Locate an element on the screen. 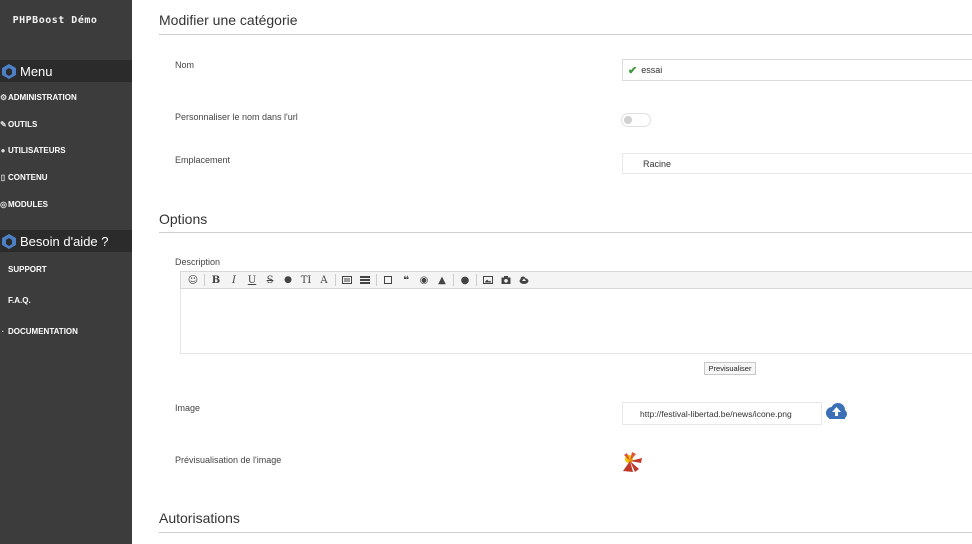  location-label: Emplacement is located at coordinates (203, 160).